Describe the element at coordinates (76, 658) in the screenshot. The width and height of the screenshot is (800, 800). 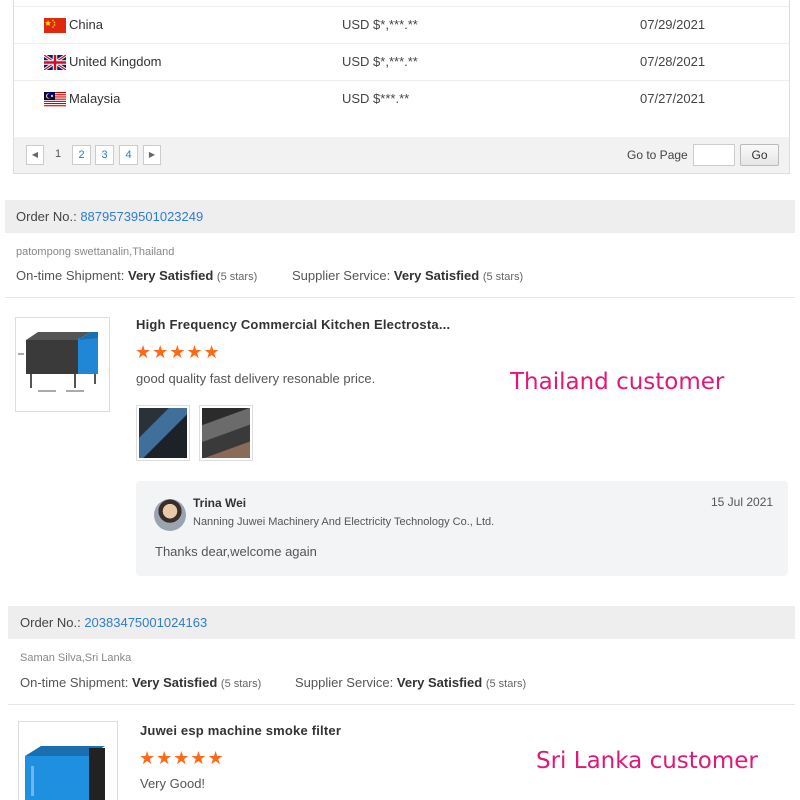
I see `buyer-name: Saman Silva,Sri Lanka` at that location.